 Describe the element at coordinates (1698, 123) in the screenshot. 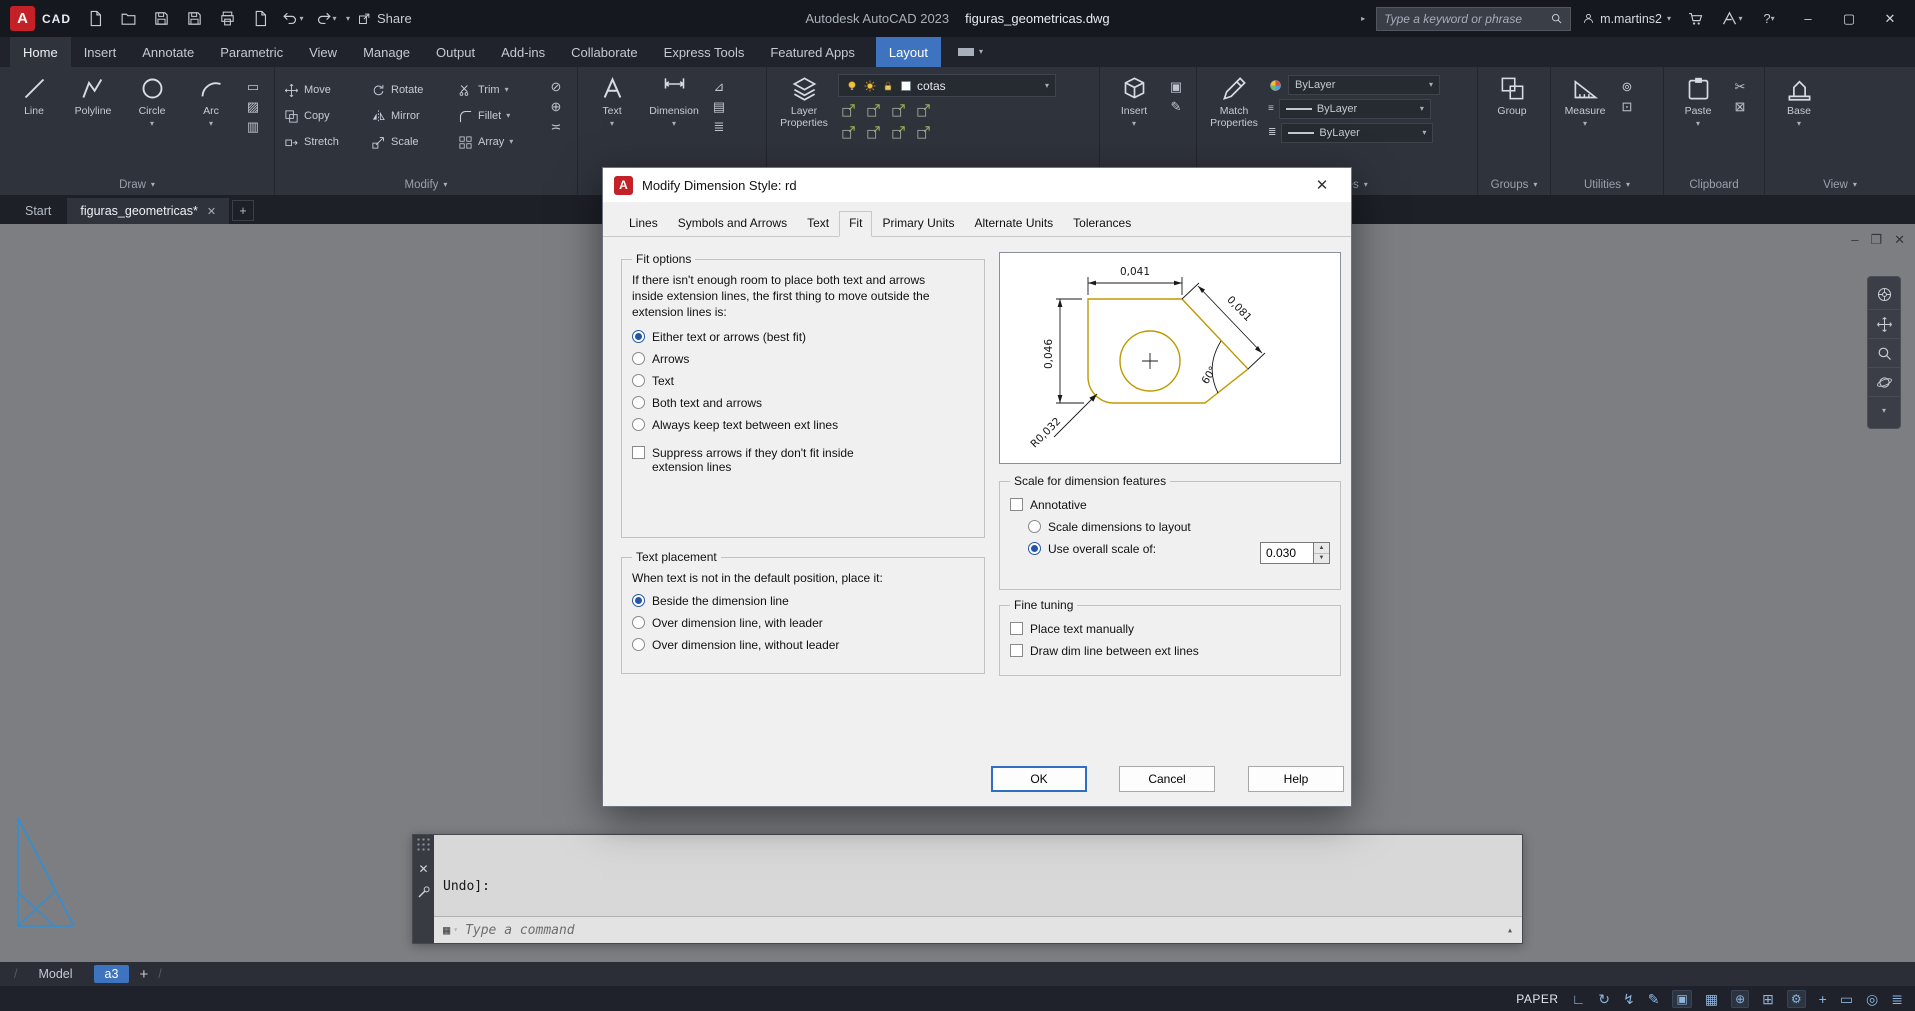

I see `paste-button: Paste ▾` at that location.